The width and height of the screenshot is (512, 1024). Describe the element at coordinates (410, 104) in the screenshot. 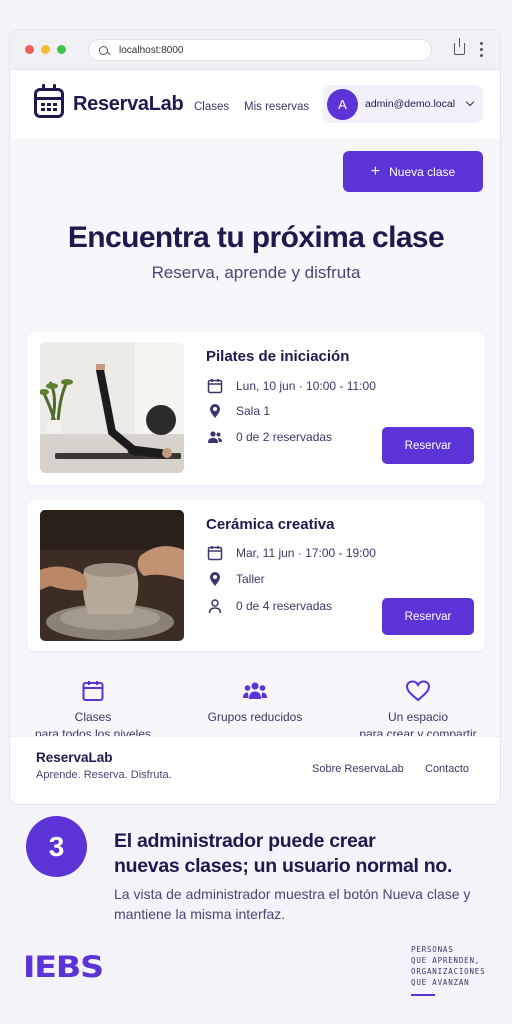

I see `user-email: admin@demo.local` at that location.